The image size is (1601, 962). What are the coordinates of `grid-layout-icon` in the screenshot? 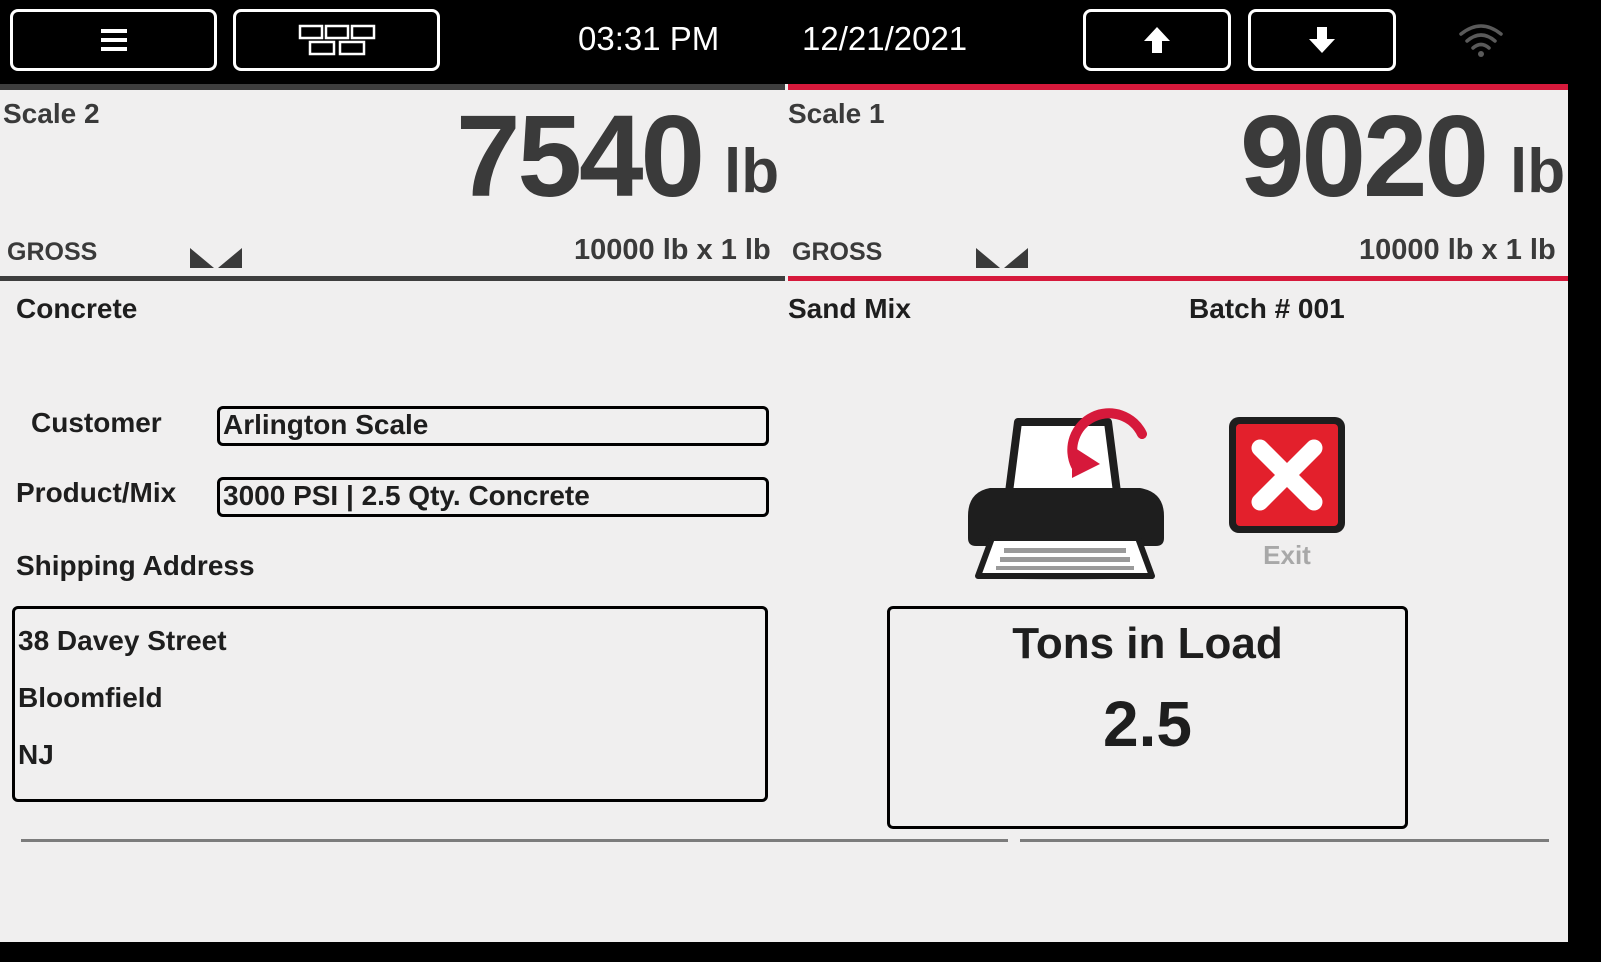 It's located at (336, 40).